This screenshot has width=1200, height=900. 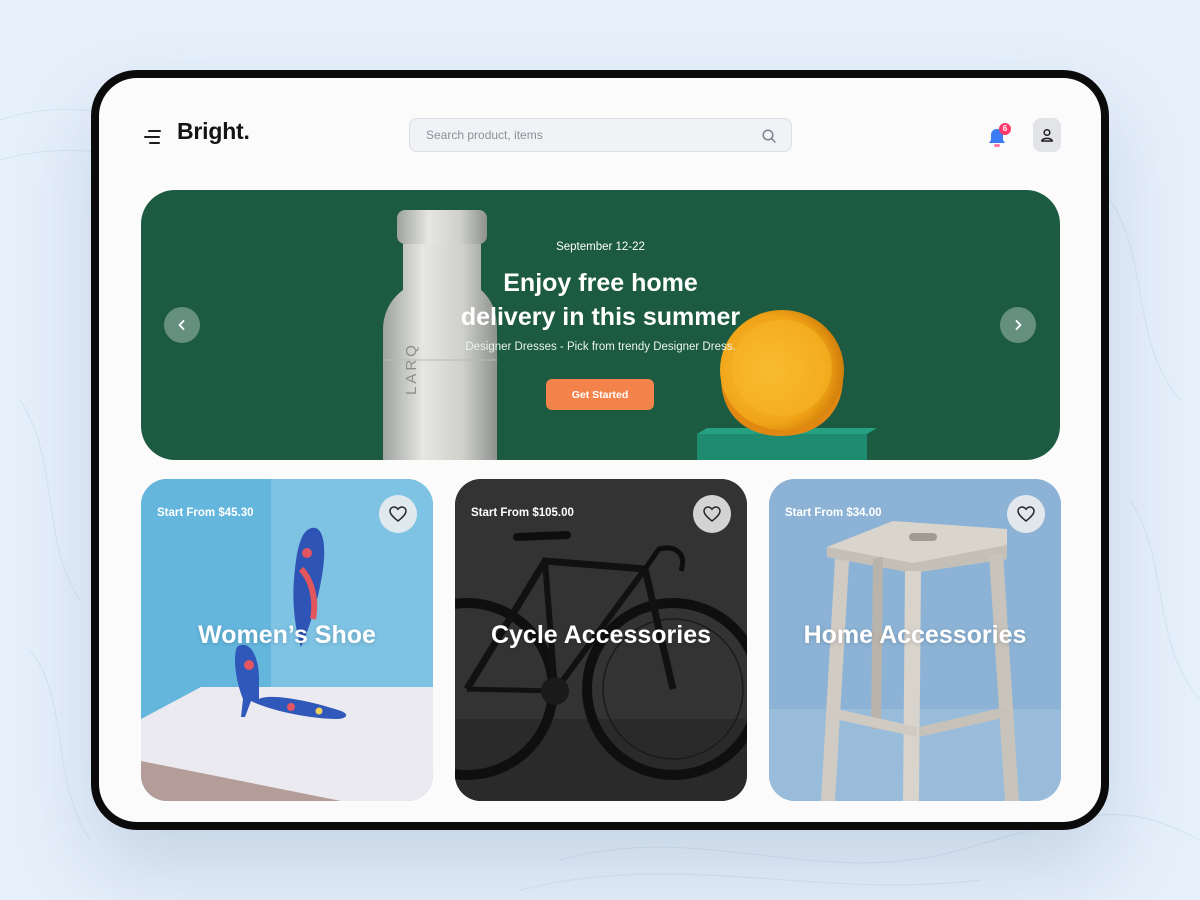 I want to click on notification-badge: 6, so click(x=1005, y=129).